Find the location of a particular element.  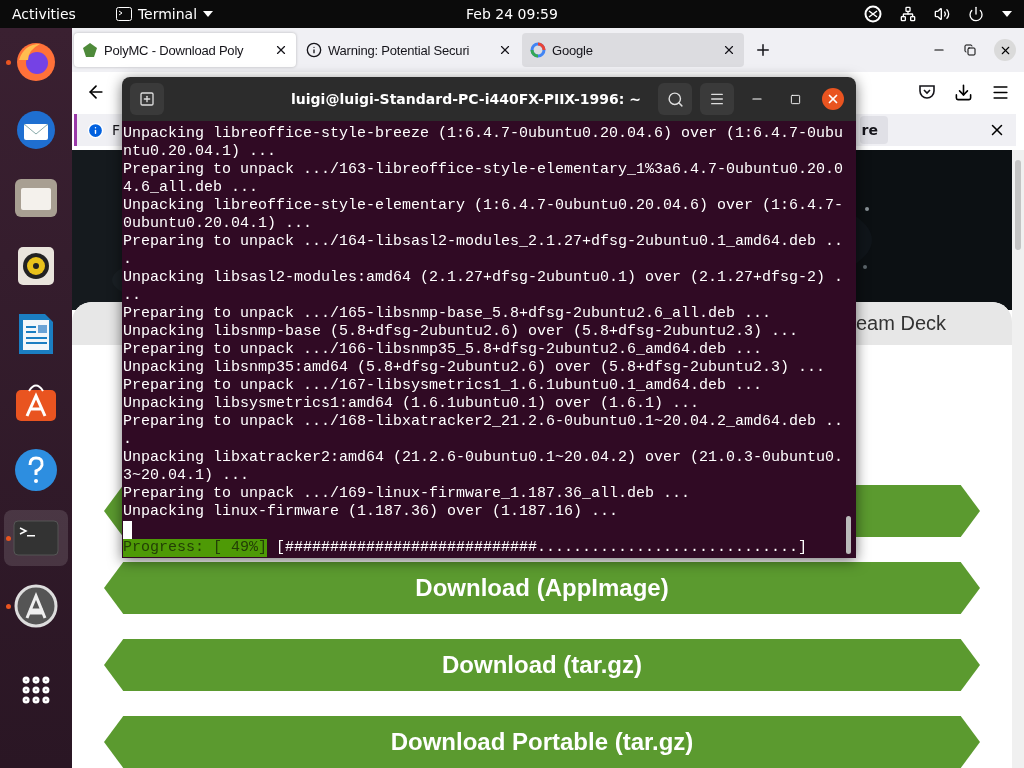

search-button is located at coordinates (675, 99).